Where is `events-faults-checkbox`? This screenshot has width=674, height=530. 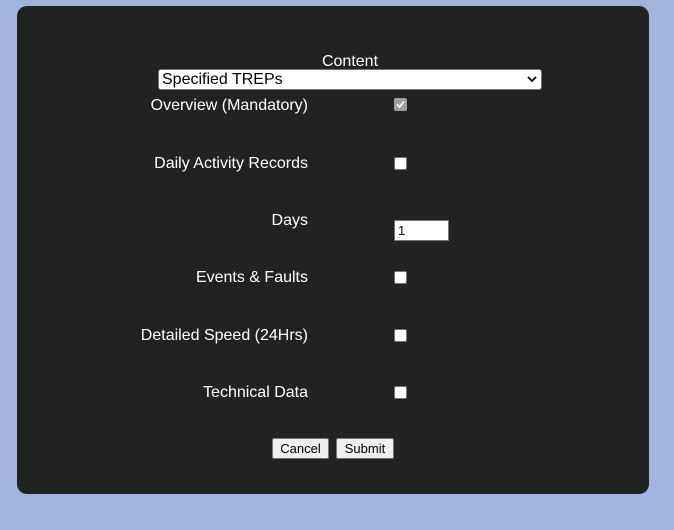 events-faults-checkbox is located at coordinates (400, 277).